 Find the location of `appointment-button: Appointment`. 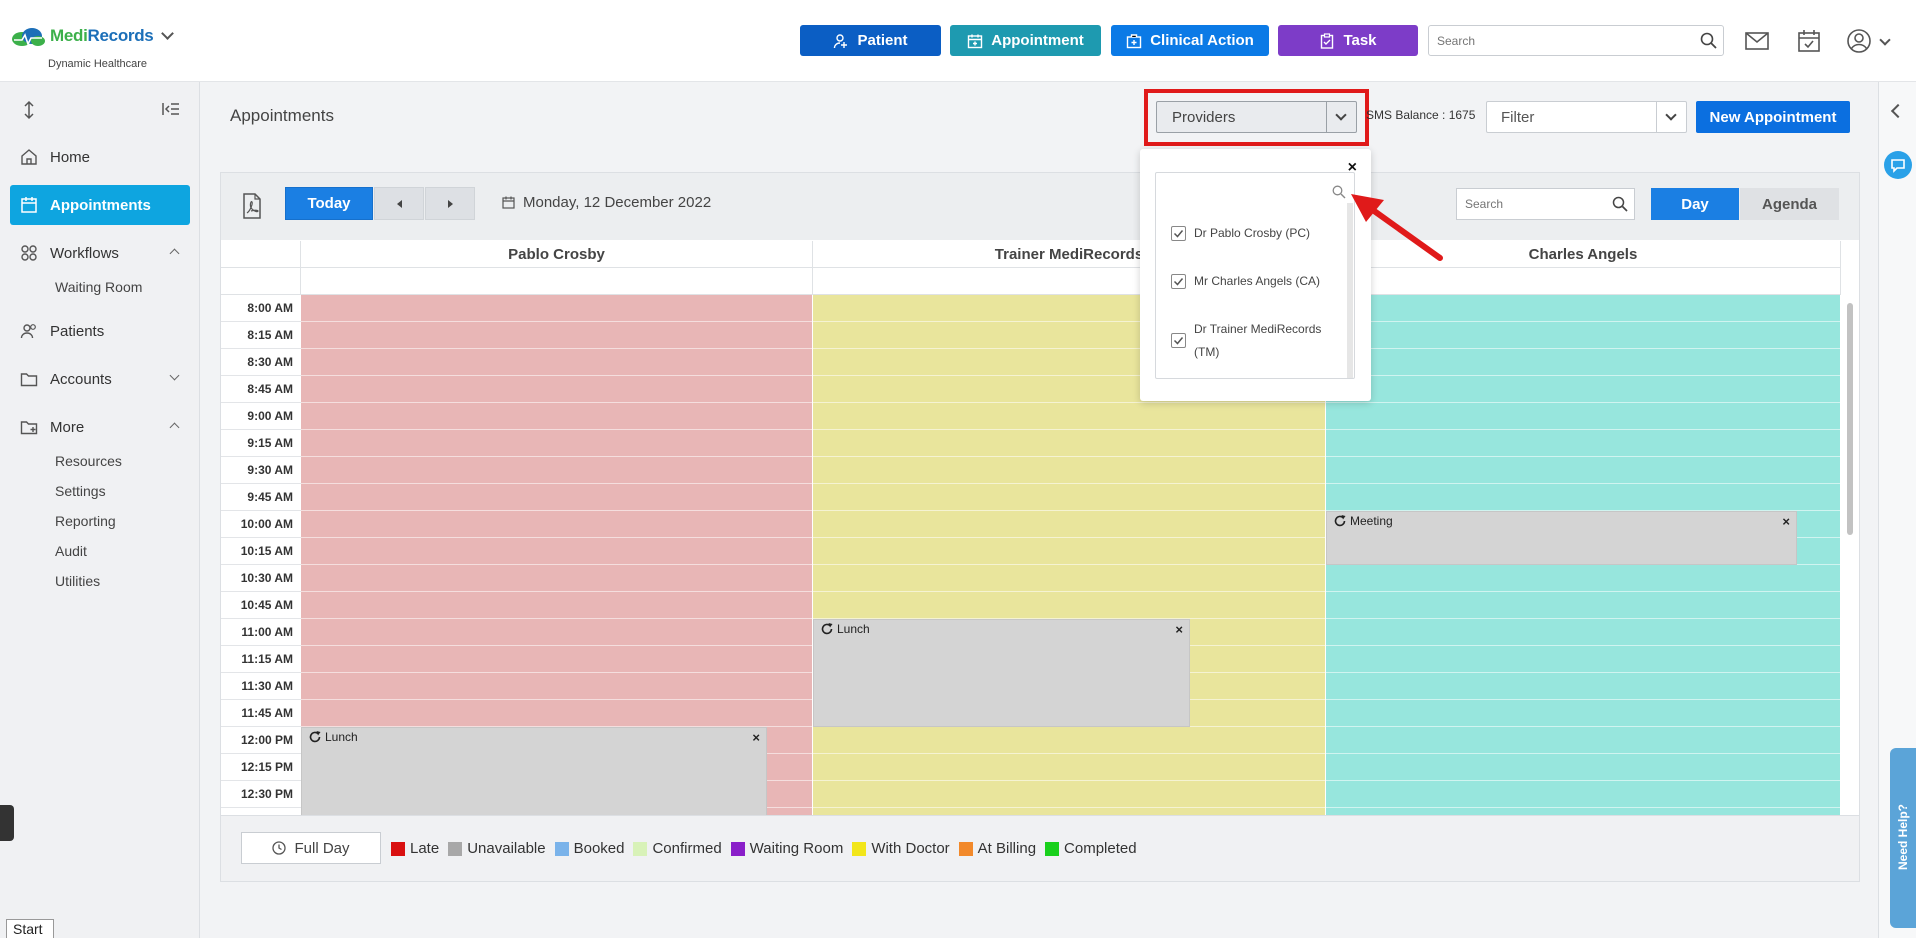

appointment-button: Appointment is located at coordinates (1025, 40).